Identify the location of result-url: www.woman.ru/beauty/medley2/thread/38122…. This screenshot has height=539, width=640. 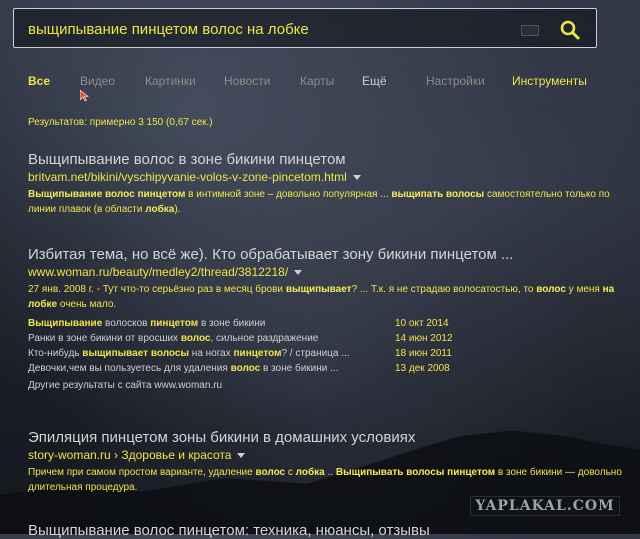
(328, 272).